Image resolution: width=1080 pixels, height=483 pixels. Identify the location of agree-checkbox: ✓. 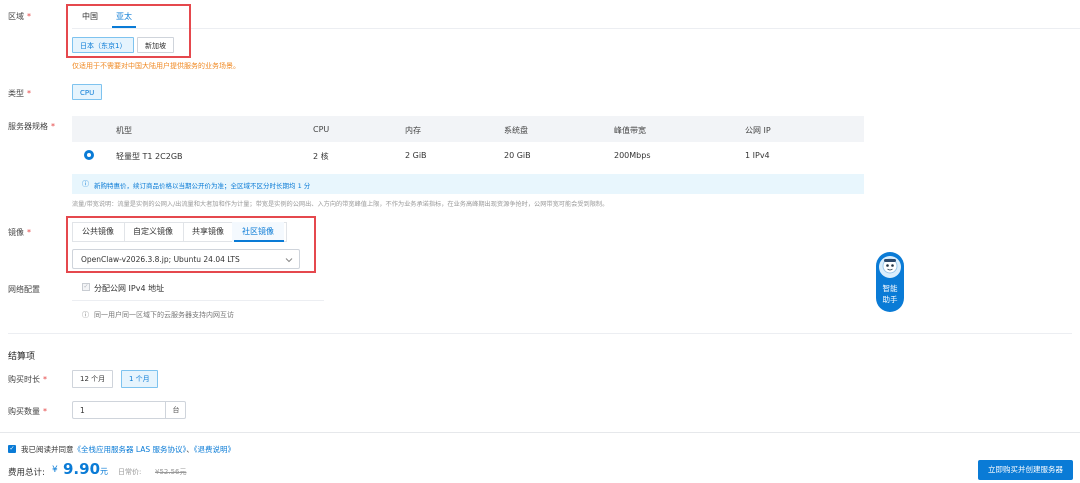
(12, 449).